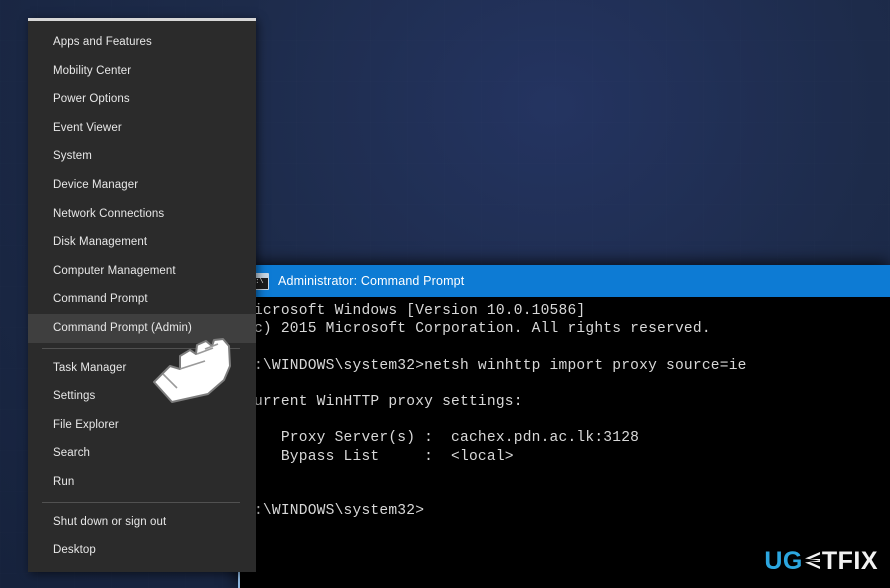 Image resolution: width=890 pixels, height=588 pixels. What do you see at coordinates (371, 281) in the screenshot?
I see `command-prompt-title: Administrator: Command Prompt` at bounding box center [371, 281].